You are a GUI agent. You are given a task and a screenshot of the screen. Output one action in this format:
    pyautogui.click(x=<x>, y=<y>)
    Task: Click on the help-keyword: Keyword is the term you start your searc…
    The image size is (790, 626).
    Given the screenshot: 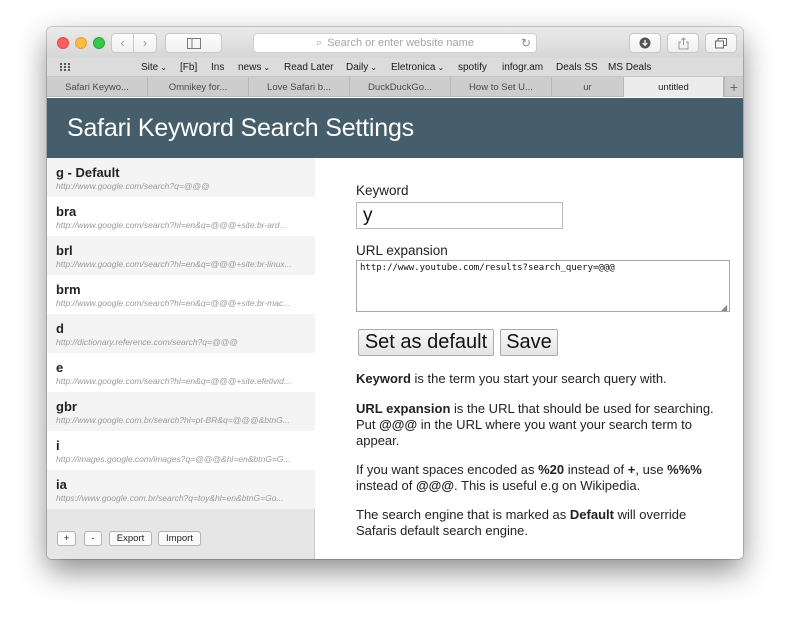 What is the action you would take?
    pyautogui.click(x=511, y=378)
    